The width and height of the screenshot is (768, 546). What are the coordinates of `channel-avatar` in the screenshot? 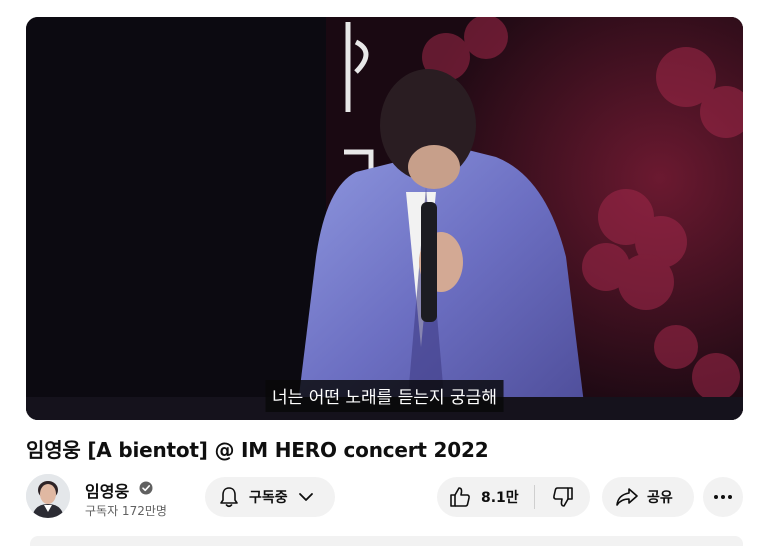 It's located at (48, 496).